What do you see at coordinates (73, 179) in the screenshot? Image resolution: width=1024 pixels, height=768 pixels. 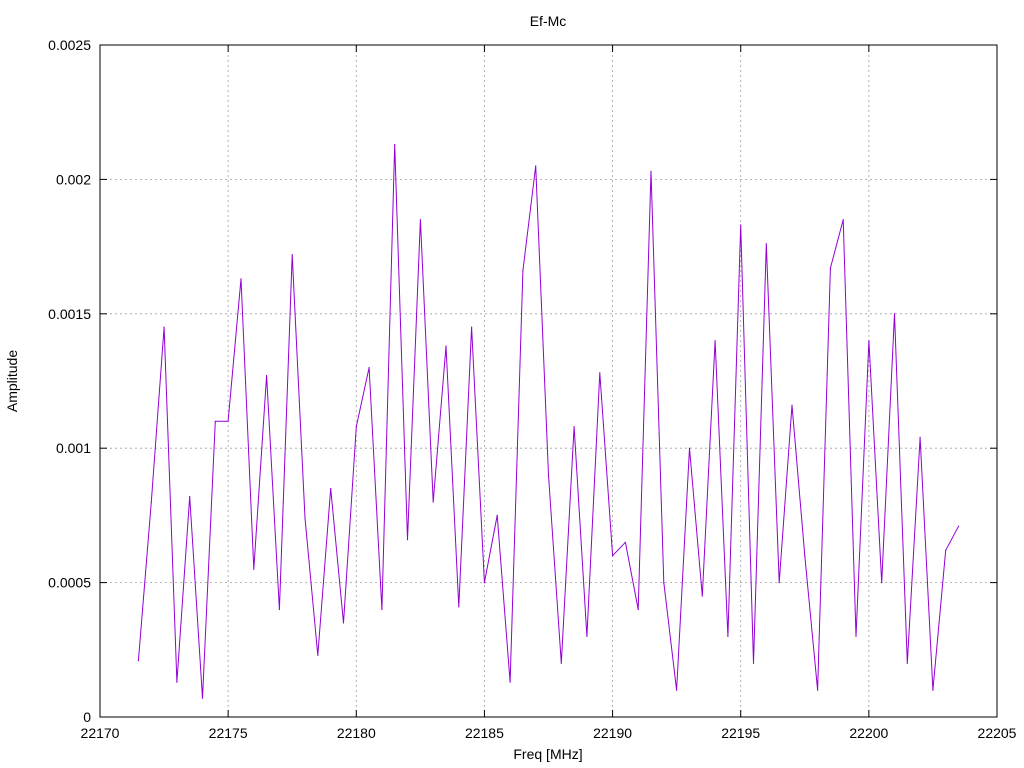 I see `y-tick-label: 0.002` at bounding box center [73, 179].